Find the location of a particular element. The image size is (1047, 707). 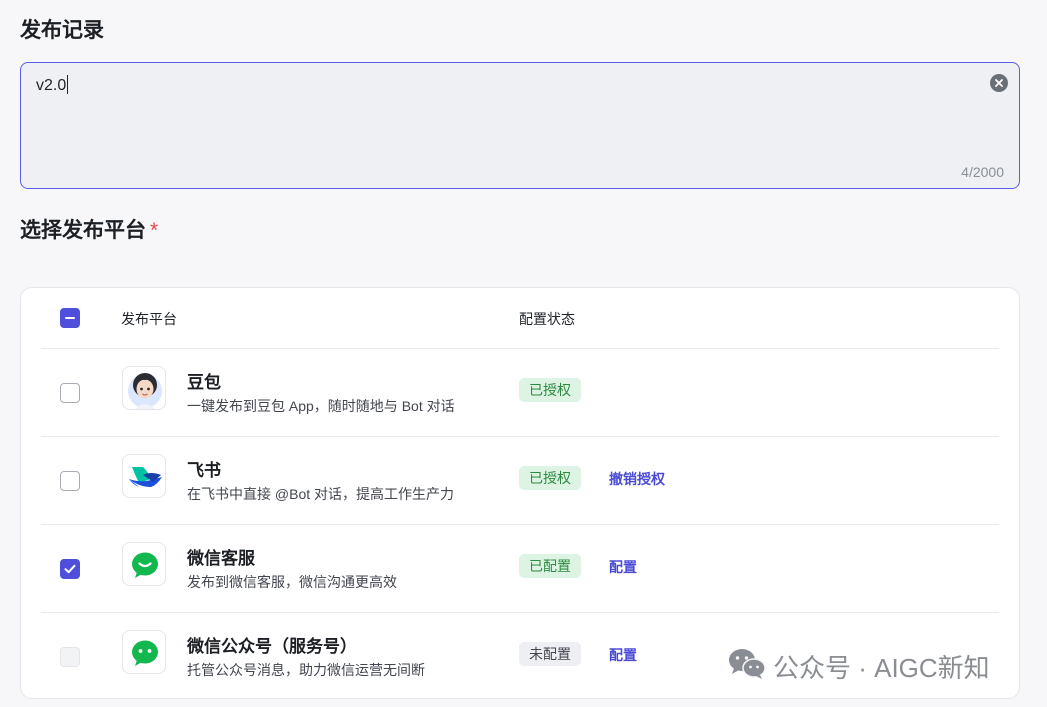

doubao-avatar-icon is located at coordinates (144, 388).